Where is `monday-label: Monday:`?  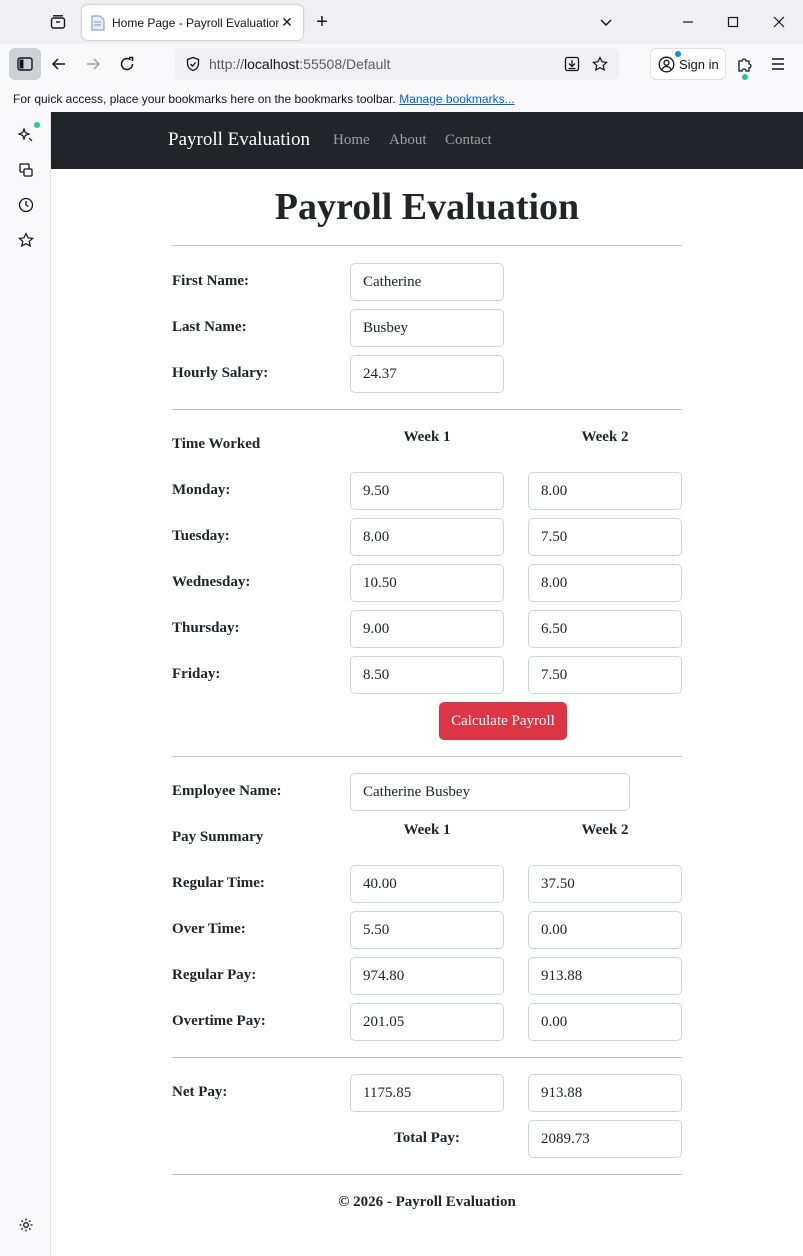 monday-label: Monday: is located at coordinates (201, 490).